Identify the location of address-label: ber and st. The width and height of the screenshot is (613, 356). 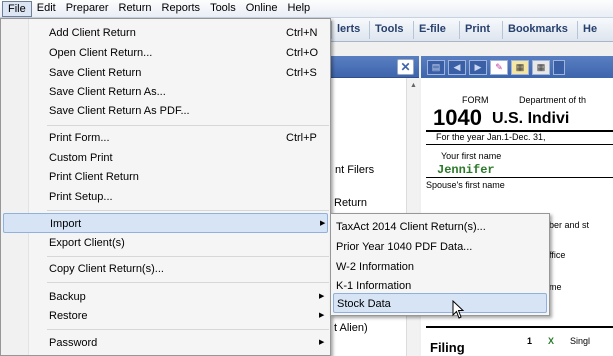
(569, 225).